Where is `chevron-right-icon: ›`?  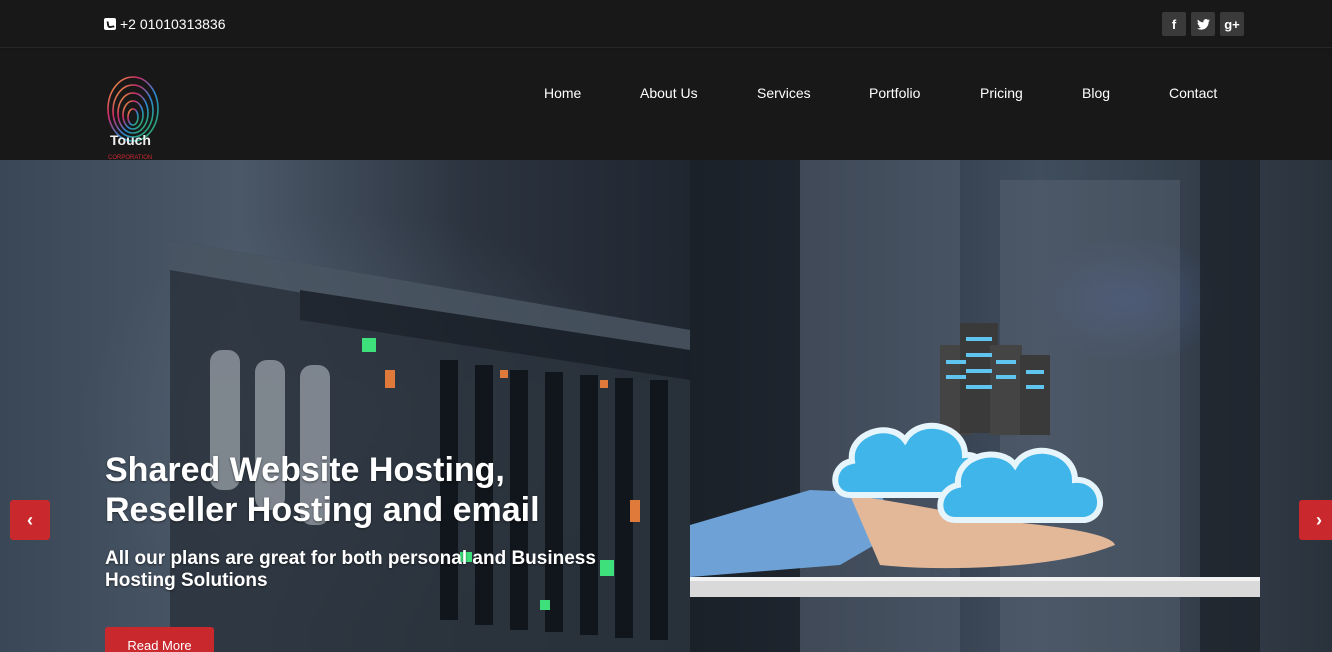
chevron-right-icon: › is located at coordinates (1319, 519).